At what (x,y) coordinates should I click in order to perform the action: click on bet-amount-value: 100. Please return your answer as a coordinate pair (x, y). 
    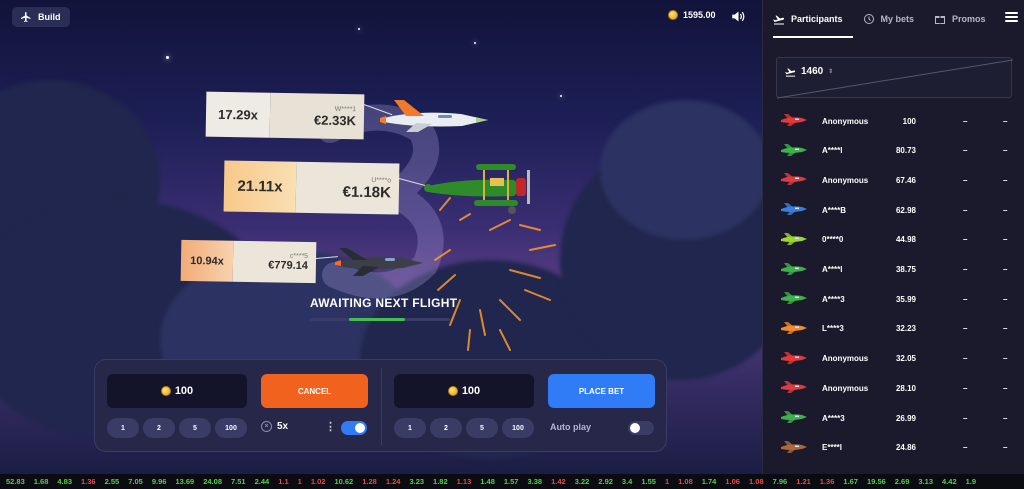
    Looking at the image, I should click on (471, 391).